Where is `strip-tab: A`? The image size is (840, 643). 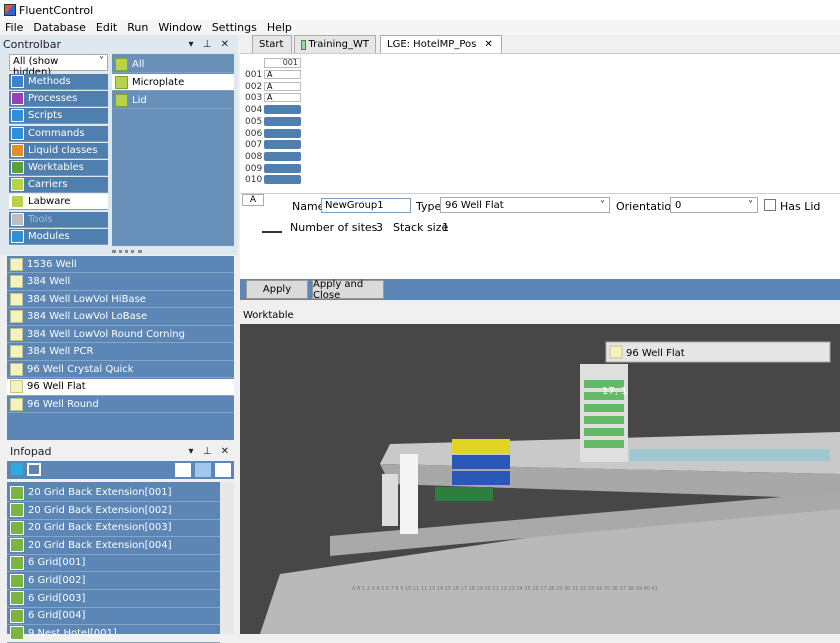
strip-tab: A is located at coordinates (253, 200).